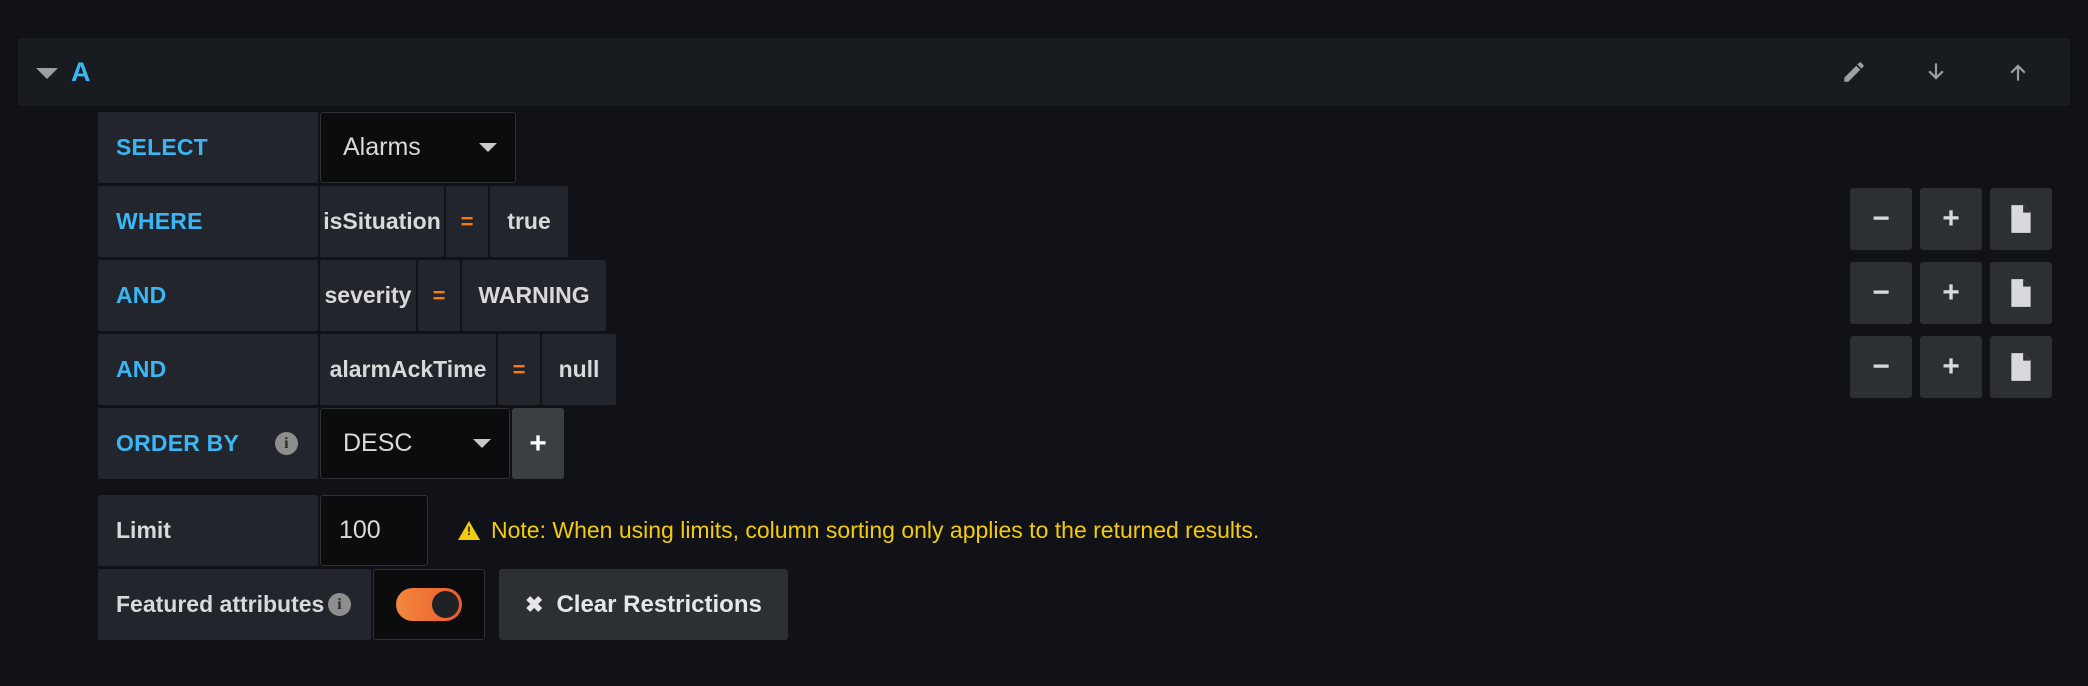 The width and height of the screenshot is (2088, 686). I want to click on and-row-1: AND severity = WARNING, so click(678, 295).